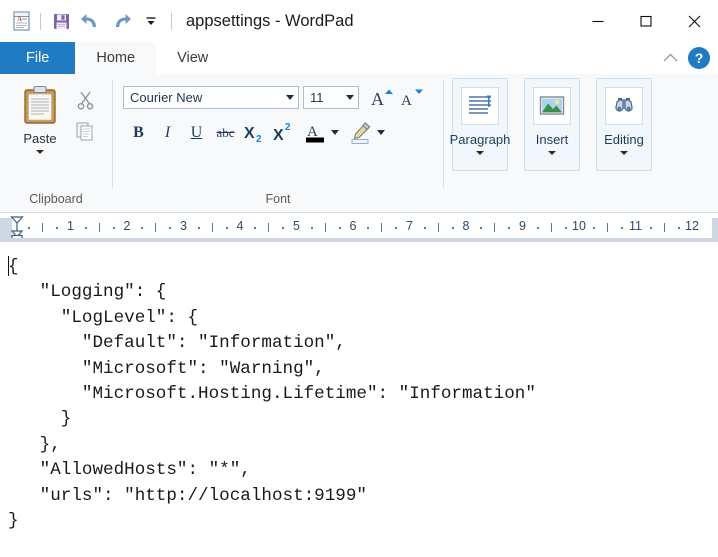  I want to click on ribbon-group-paragraph: Paragraph, so click(480, 143).